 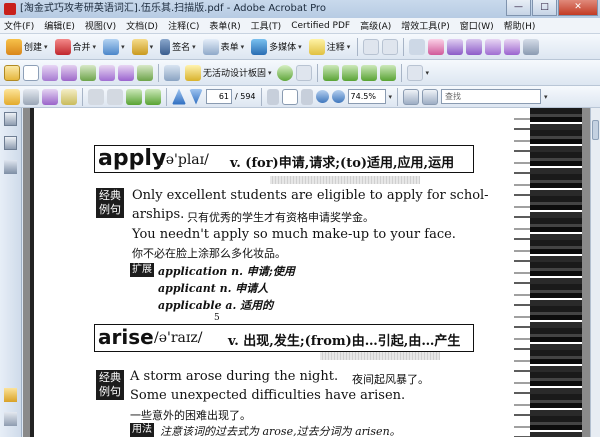 What do you see at coordinates (224, 46) in the screenshot?
I see `form-button: 表单 ▾` at bounding box center [224, 46].